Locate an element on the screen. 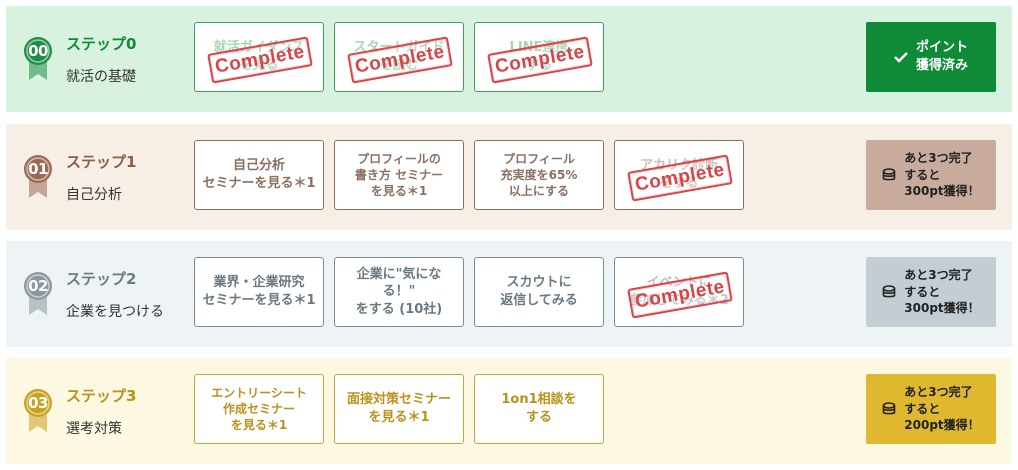 The height and width of the screenshot is (470, 1018). task-card: スカウトに 返信してみる is located at coordinates (539, 292).